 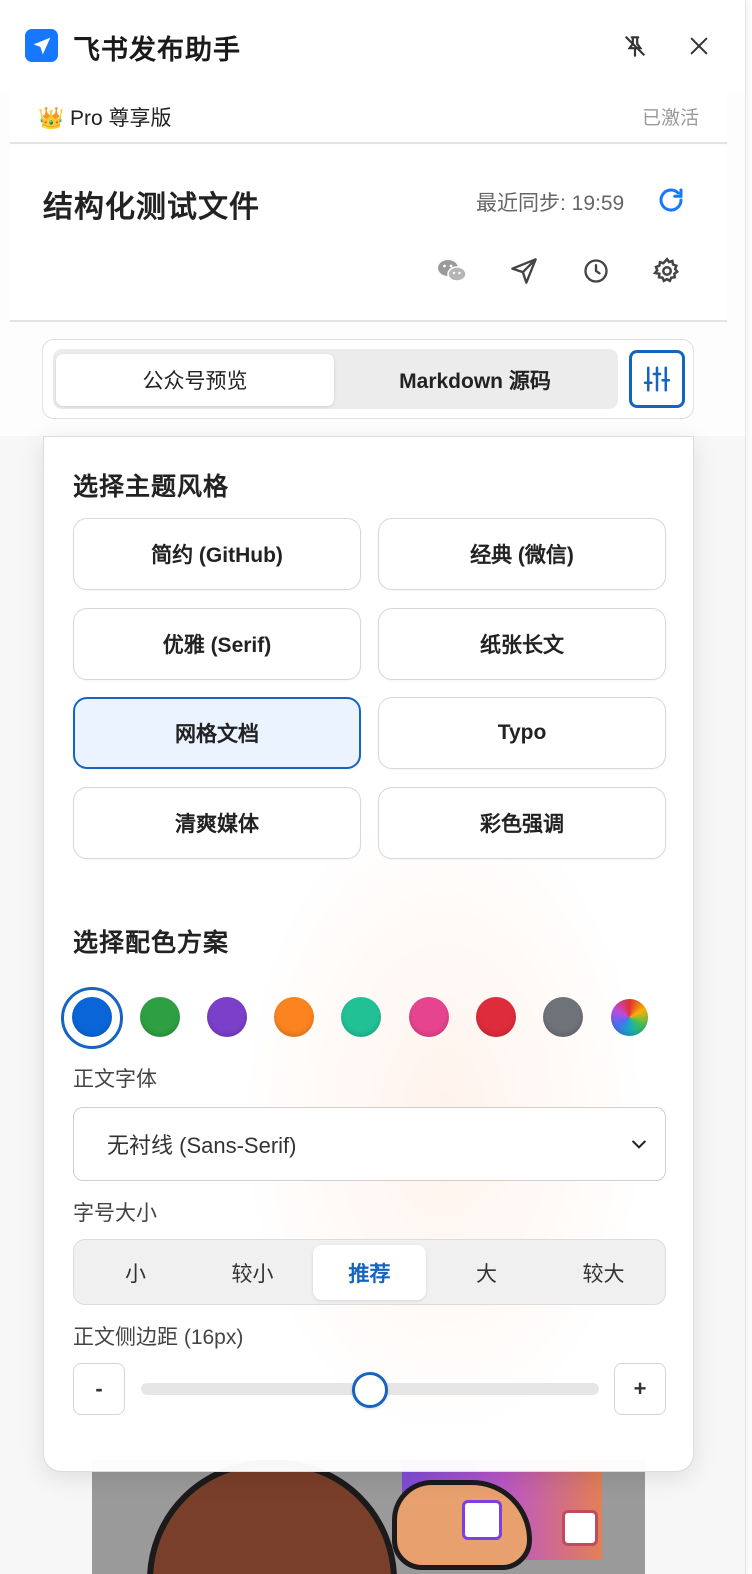 I want to click on style-settings-toggle, so click(x=657, y=379).